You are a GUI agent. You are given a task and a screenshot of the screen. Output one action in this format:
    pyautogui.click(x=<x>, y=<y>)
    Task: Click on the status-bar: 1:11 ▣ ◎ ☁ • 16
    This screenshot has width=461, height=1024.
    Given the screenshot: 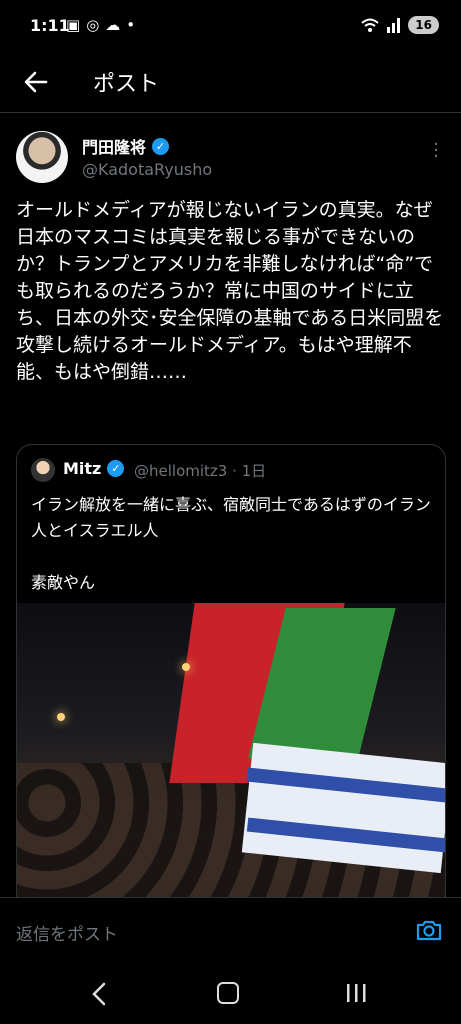 What is the action you would take?
    pyautogui.click(x=230, y=26)
    